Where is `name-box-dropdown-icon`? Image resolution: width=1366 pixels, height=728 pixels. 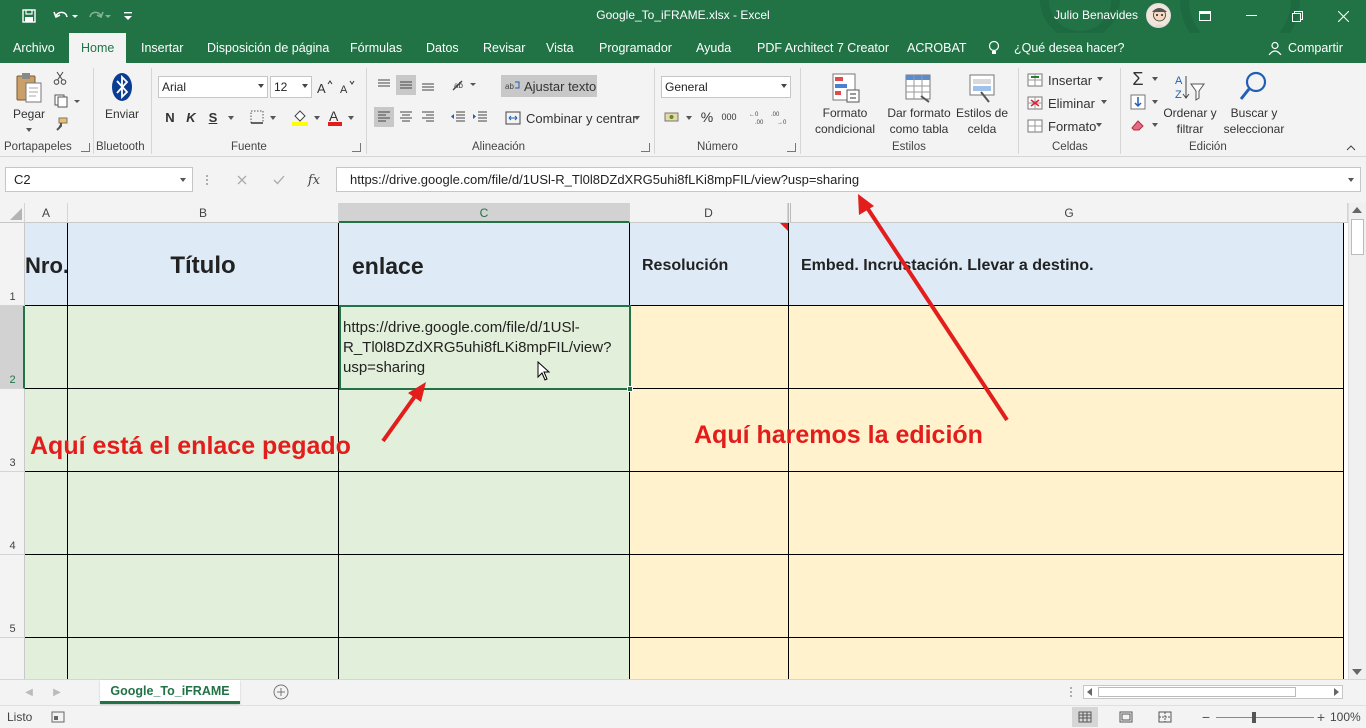
name-box-dropdown-icon is located at coordinates (183, 180).